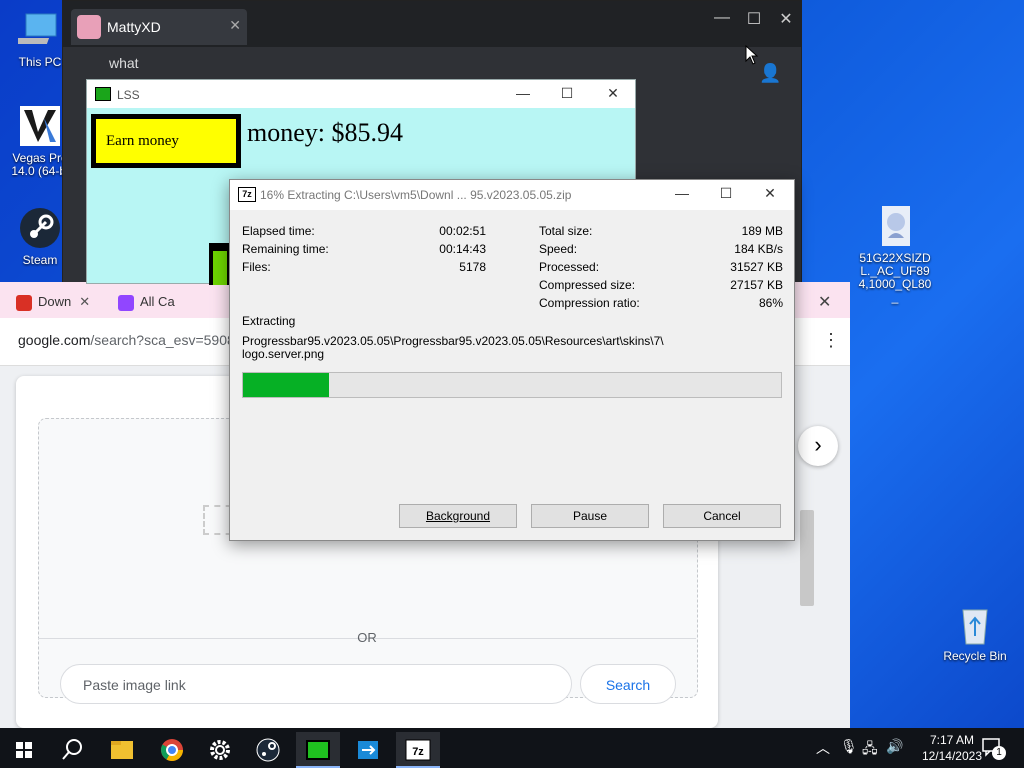 This screenshot has width=1024, height=768. What do you see at coordinates (770, 303) in the screenshot?
I see `stat-value: 86%` at bounding box center [770, 303].